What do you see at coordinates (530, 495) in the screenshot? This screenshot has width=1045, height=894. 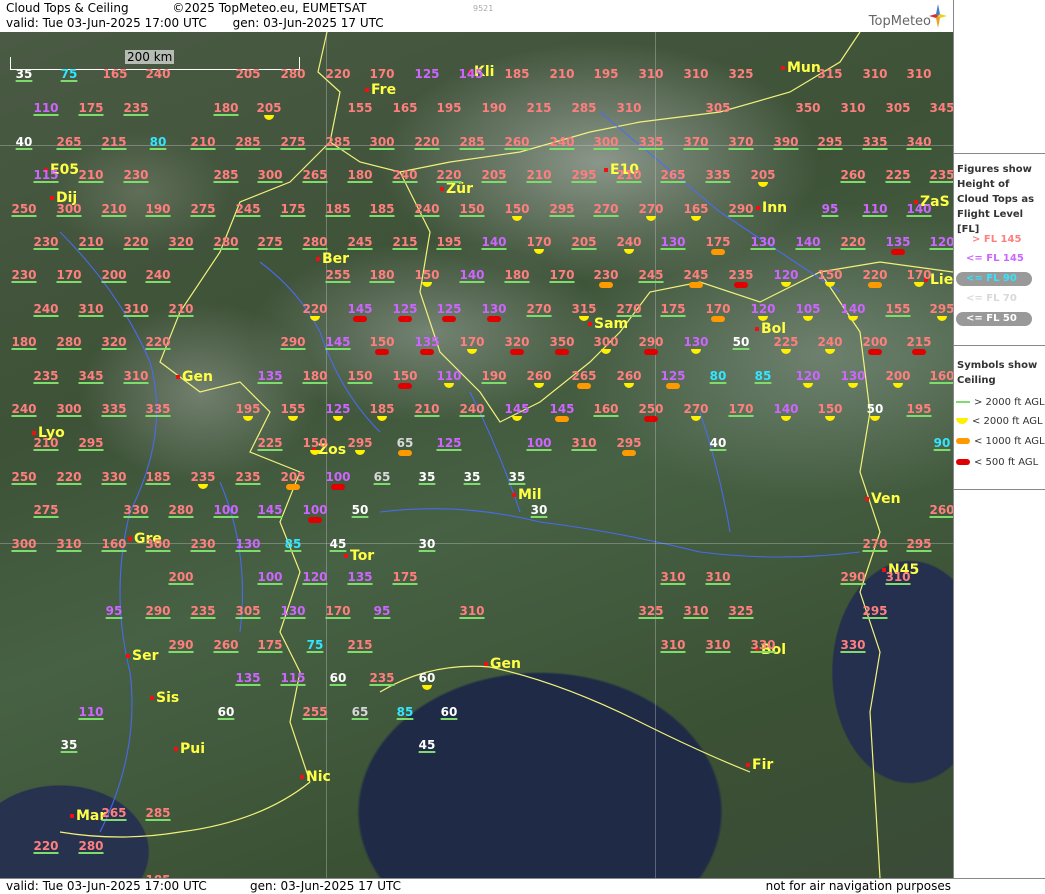 I see `city-label: Mil` at bounding box center [530, 495].